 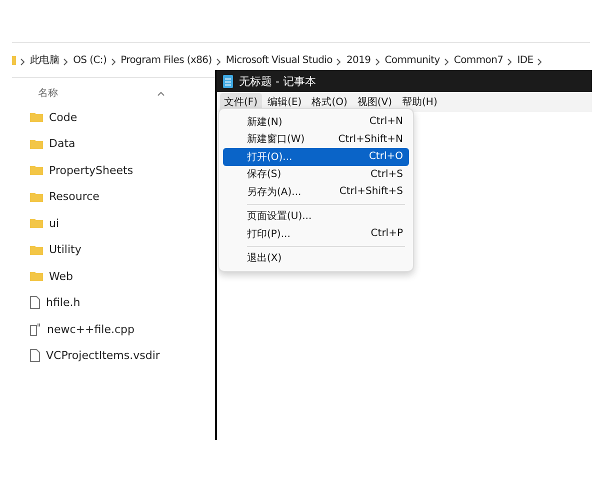 I want to click on breadcrumb-item: IDE, so click(x=525, y=60).